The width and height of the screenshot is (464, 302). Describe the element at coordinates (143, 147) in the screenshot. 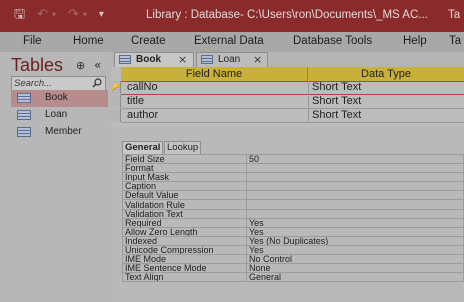

I see `tab-general: General` at that location.